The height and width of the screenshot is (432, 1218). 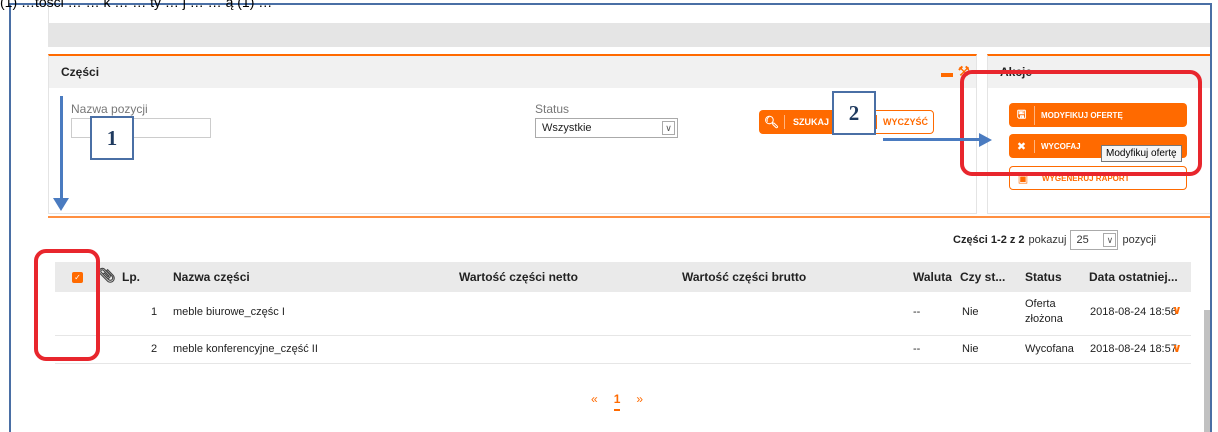 I want to click on search-icon: 🔍︎, so click(x=772, y=122).